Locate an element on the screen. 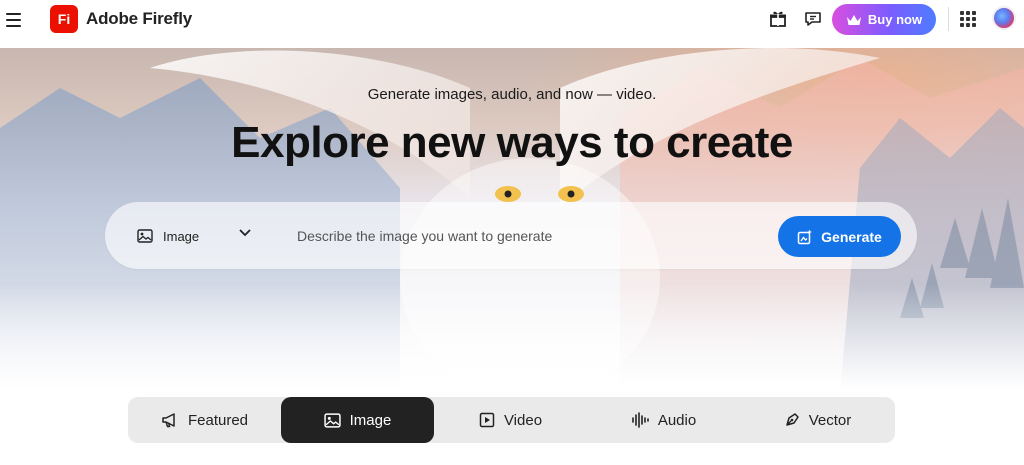 The width and height of the screenshot is (1024, 465). category-tabs: Featured Image Video Audio Vector is located at coordinates (511, 420).